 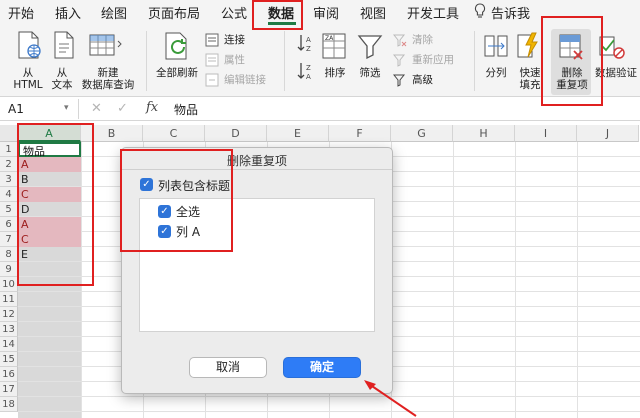 I want to click on row-header-9: 9, so click(x=9, y=269).